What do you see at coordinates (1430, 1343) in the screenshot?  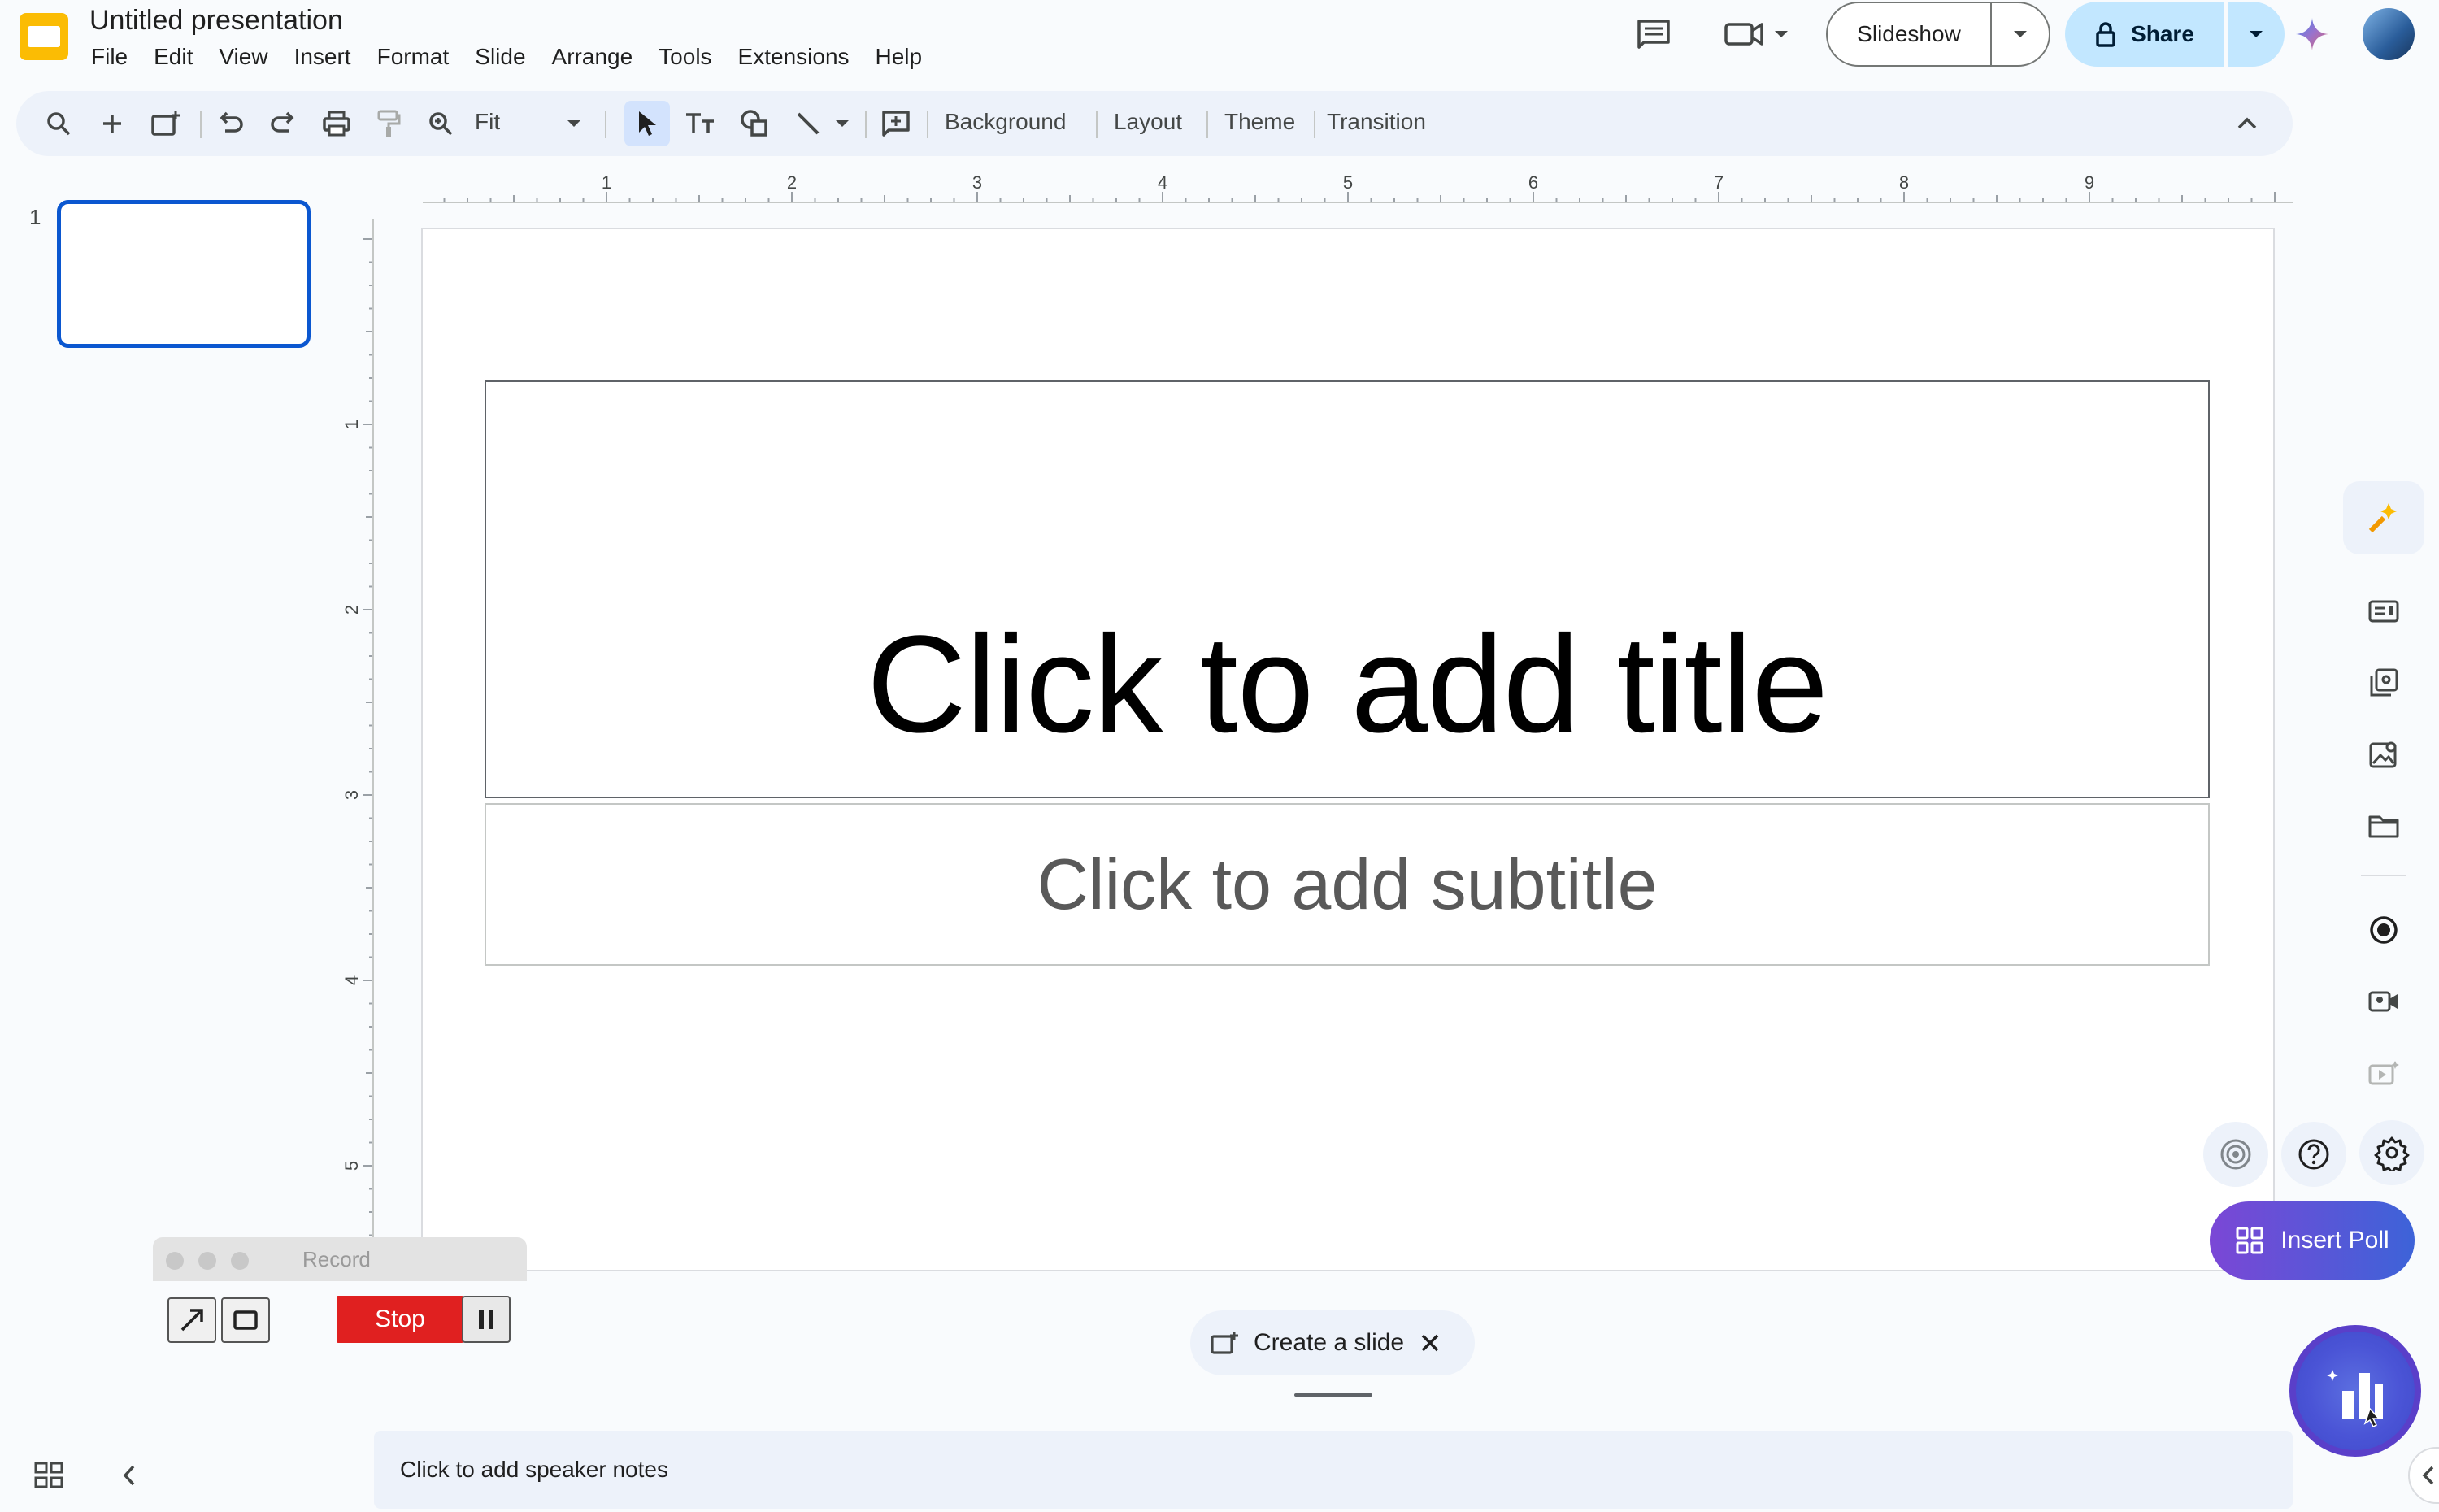 I see `close-icon` at bounding box center [1430, 1343].